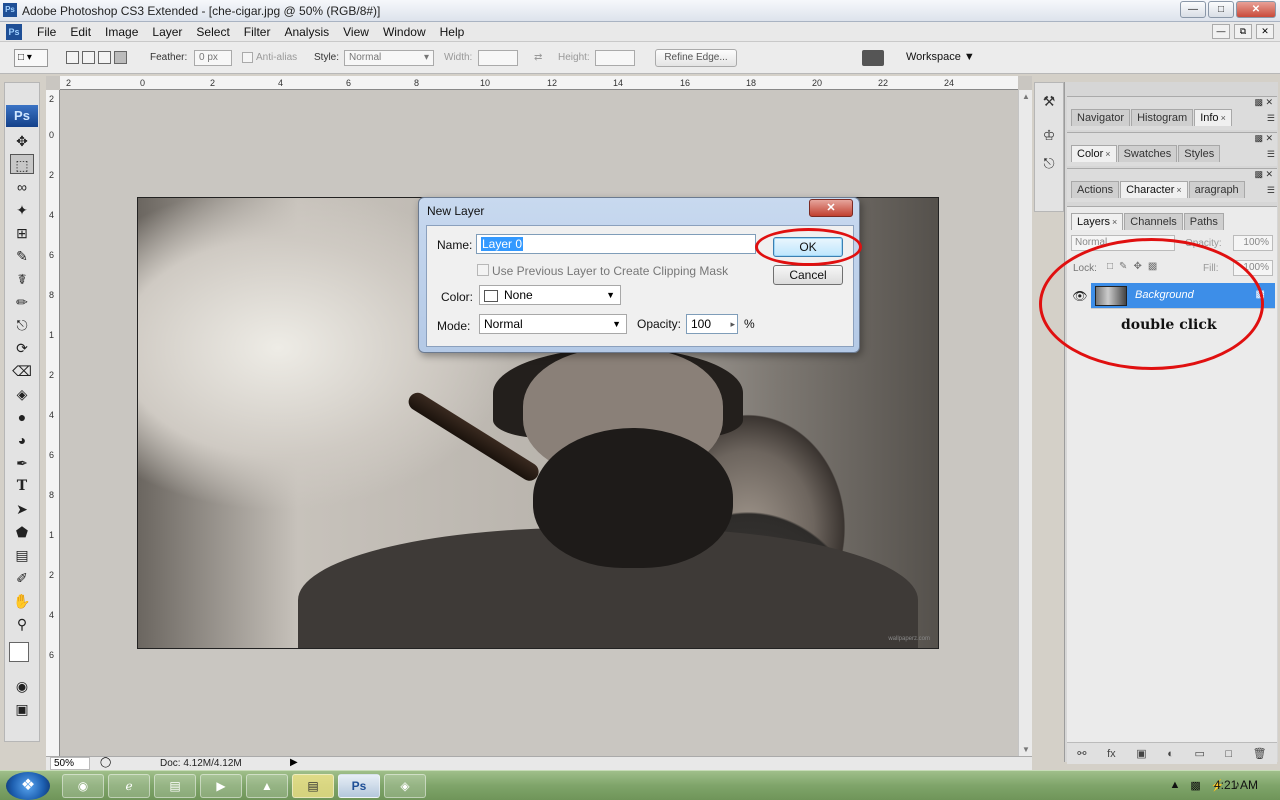 This screenshot has width=1280, height=800. What do you see at coordinates (213, 58) in the screenshot?
I see `feather-input: 0 px` at bounding box center [213, 58].